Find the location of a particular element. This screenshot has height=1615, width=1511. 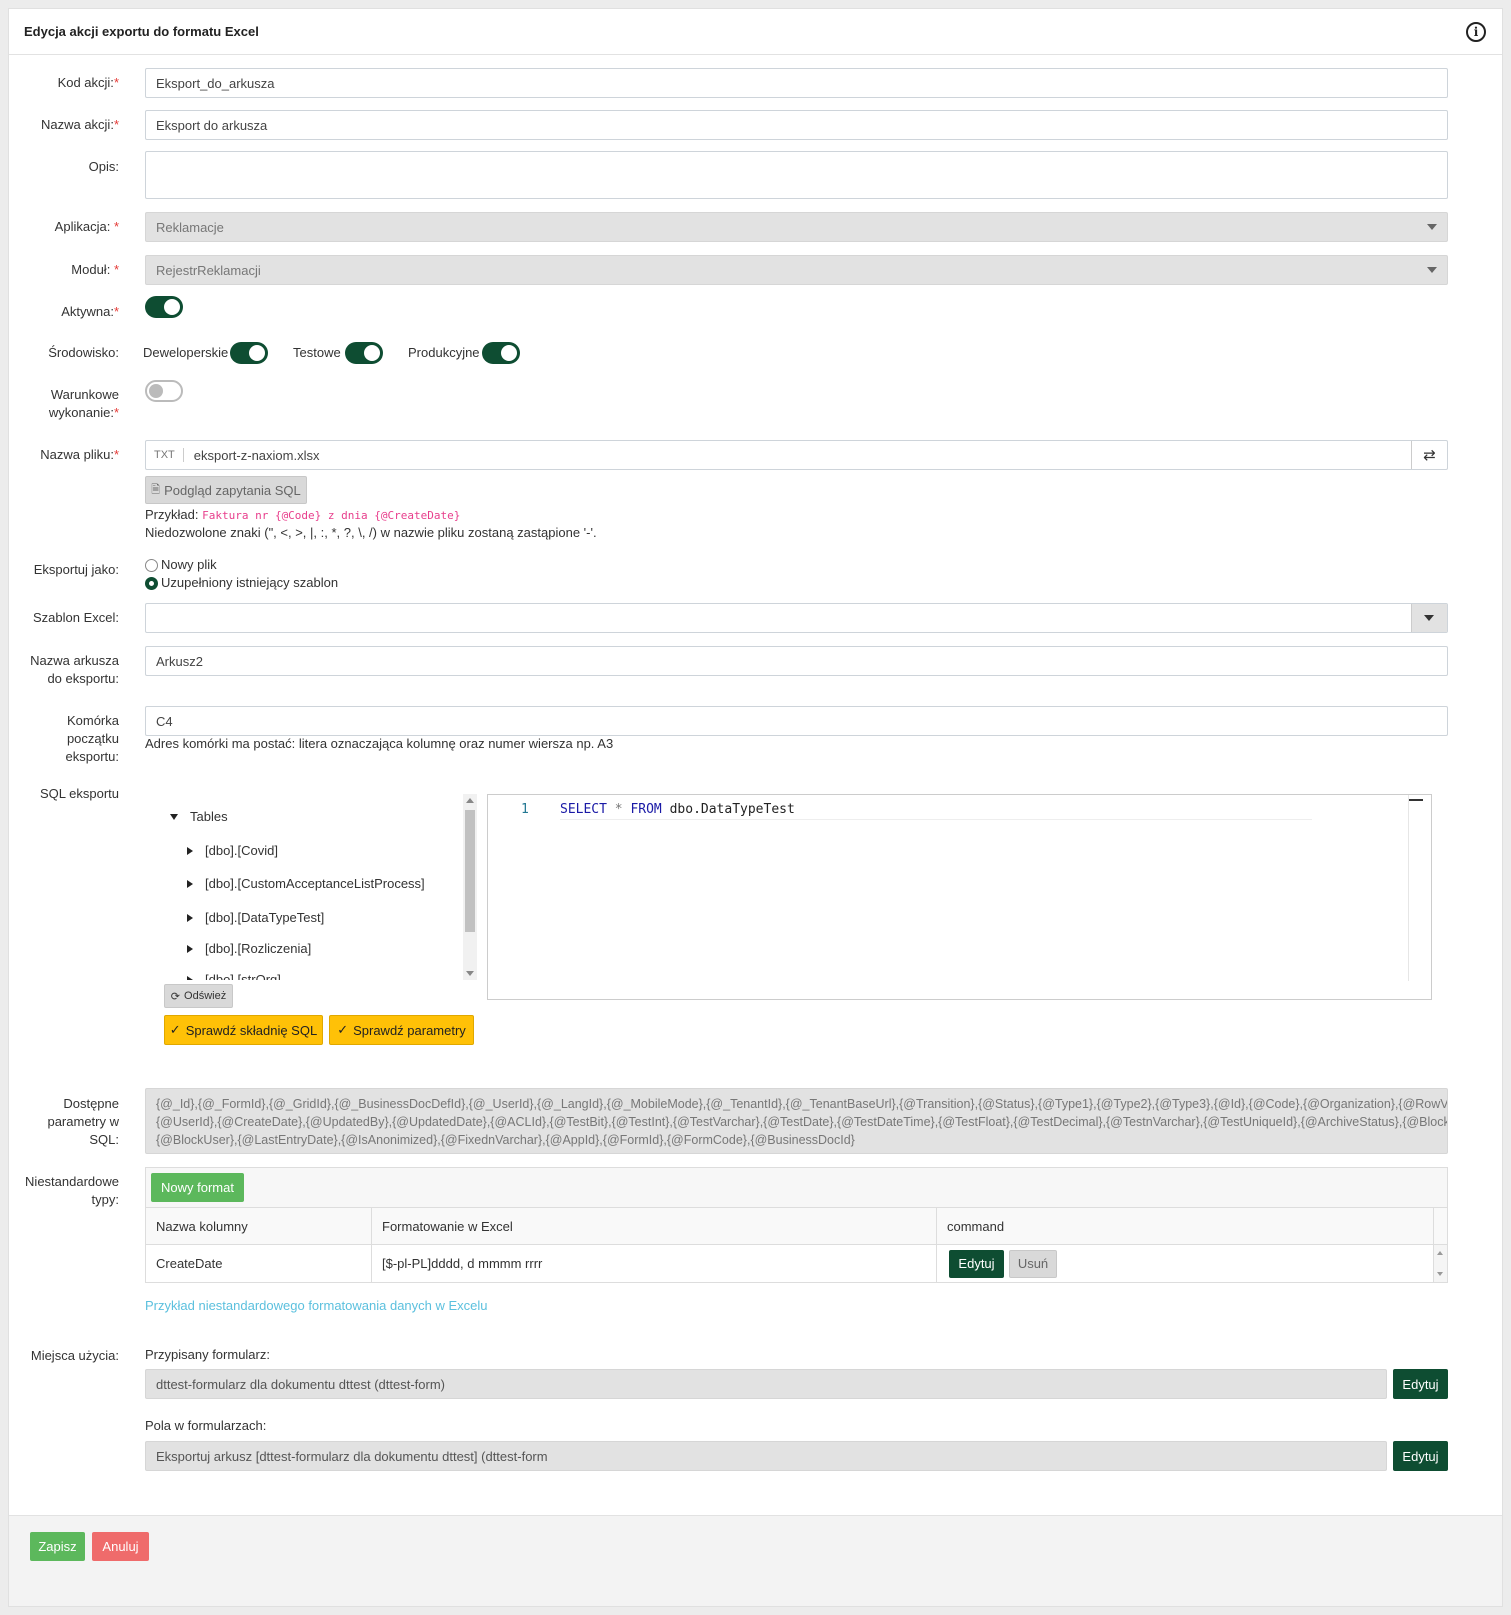

env-dev-label: Deweloperskie is located at coordinates (186, 352).